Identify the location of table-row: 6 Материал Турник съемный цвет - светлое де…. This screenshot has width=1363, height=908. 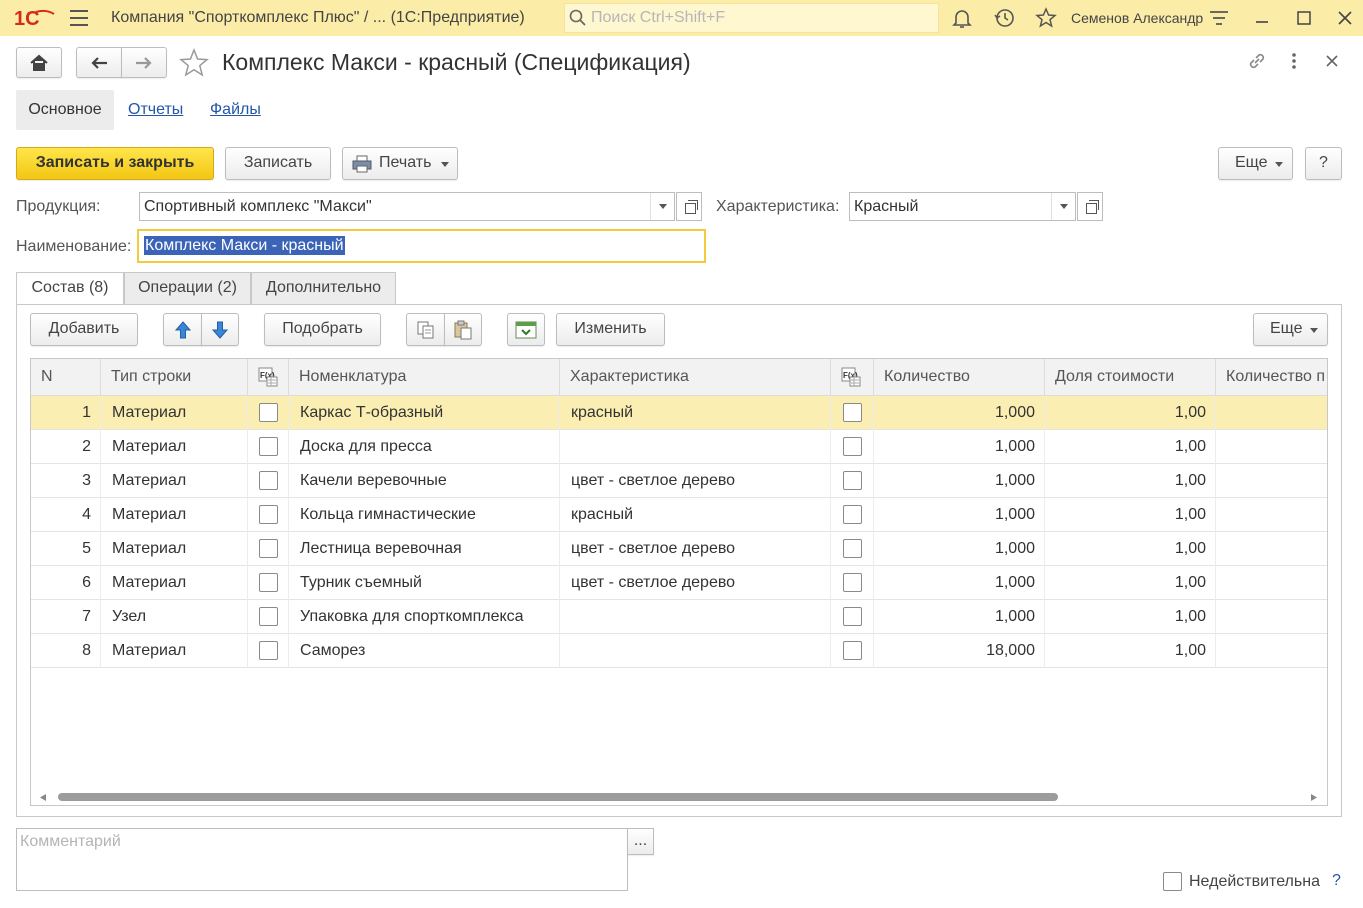
(679, 583).